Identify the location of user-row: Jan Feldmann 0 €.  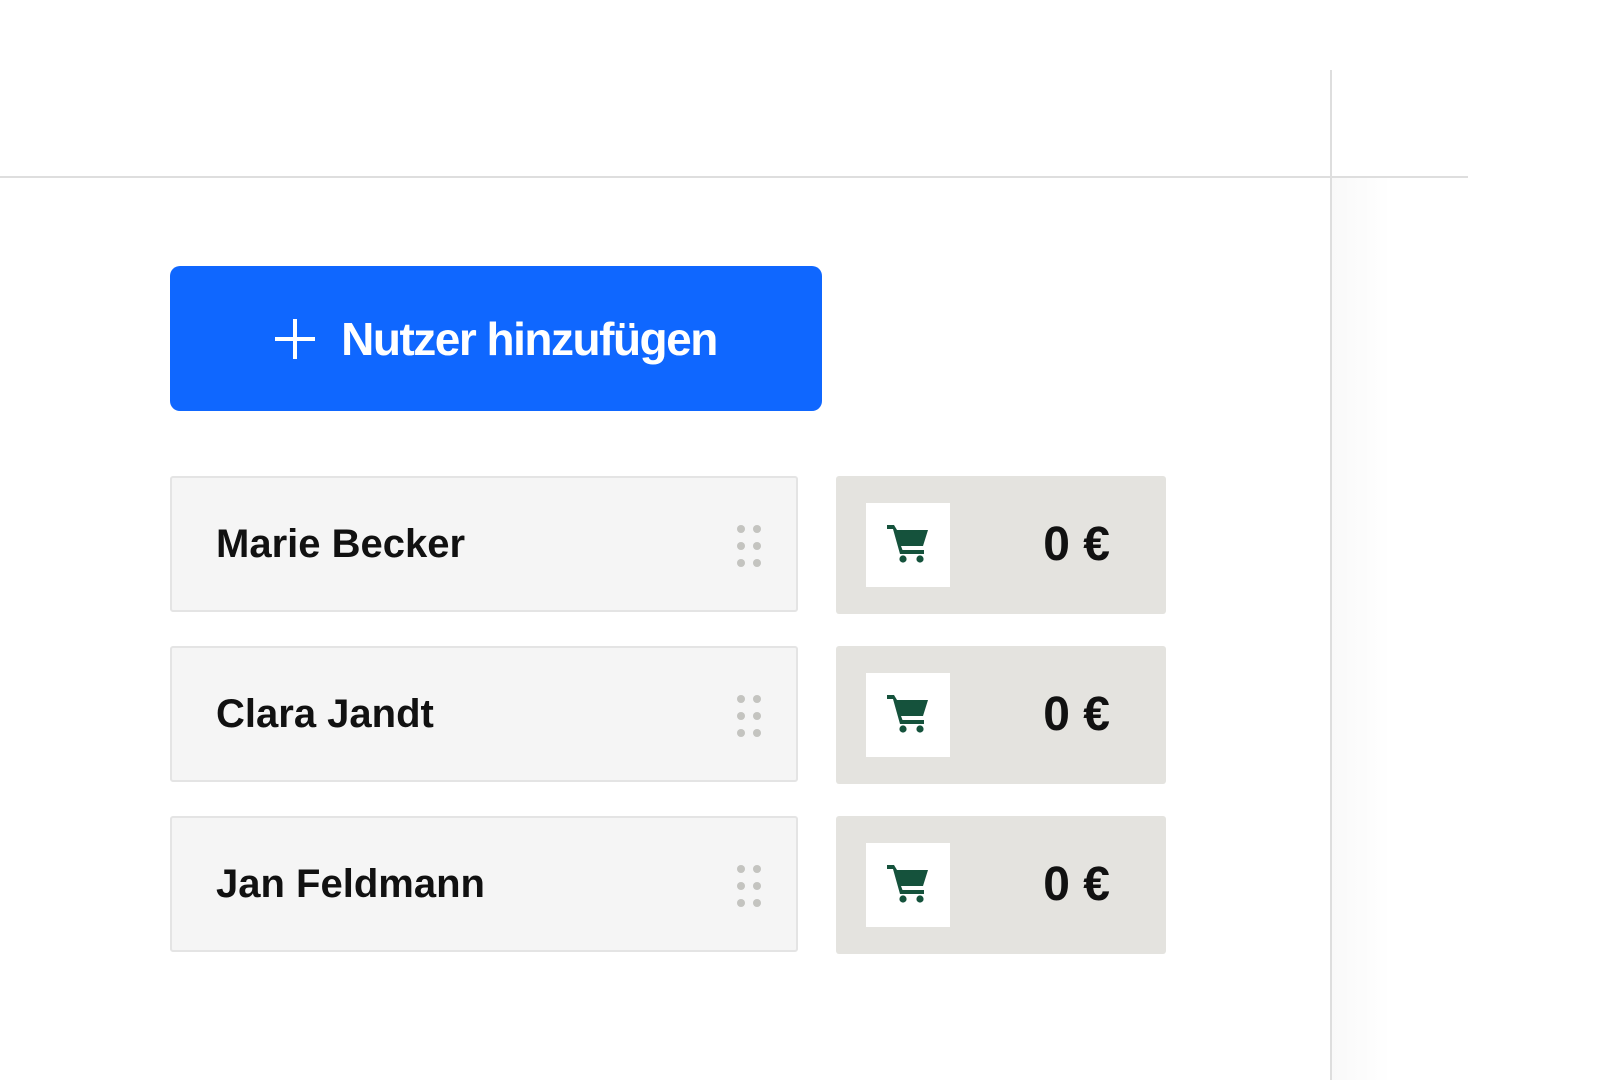
(670, 886).